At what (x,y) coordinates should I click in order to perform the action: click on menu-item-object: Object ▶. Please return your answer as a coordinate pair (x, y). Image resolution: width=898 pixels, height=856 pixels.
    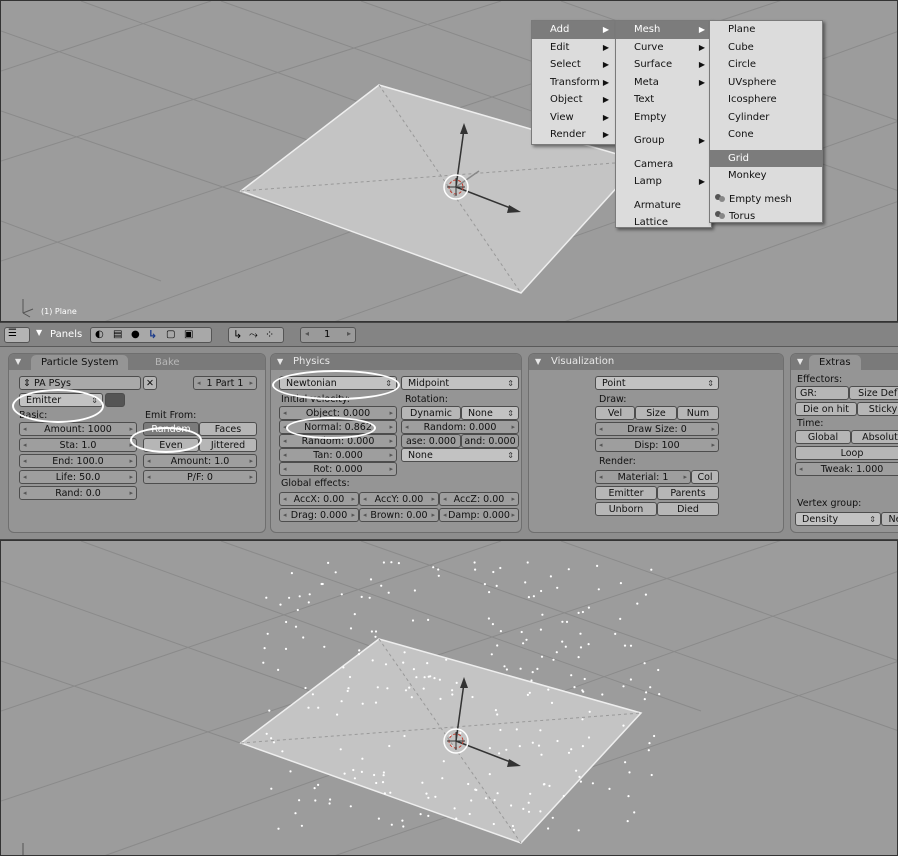
    Looking at the image, I should click on (573, 100).